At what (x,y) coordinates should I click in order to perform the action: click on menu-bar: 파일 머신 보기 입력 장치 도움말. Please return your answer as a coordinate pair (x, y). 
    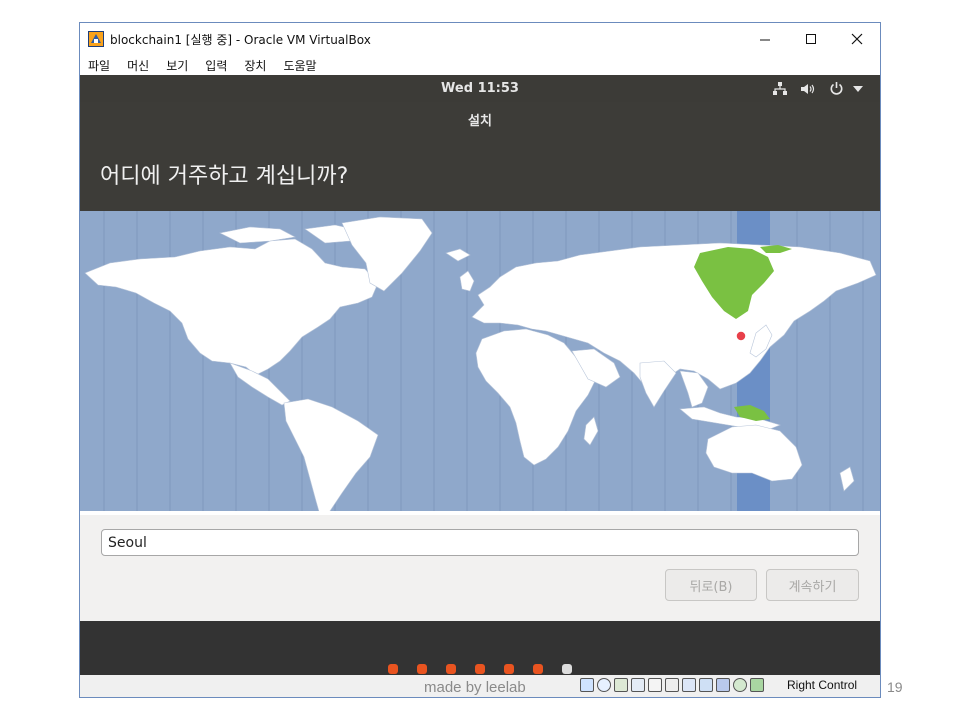
    Looking at the image, I should click on (480, 64).